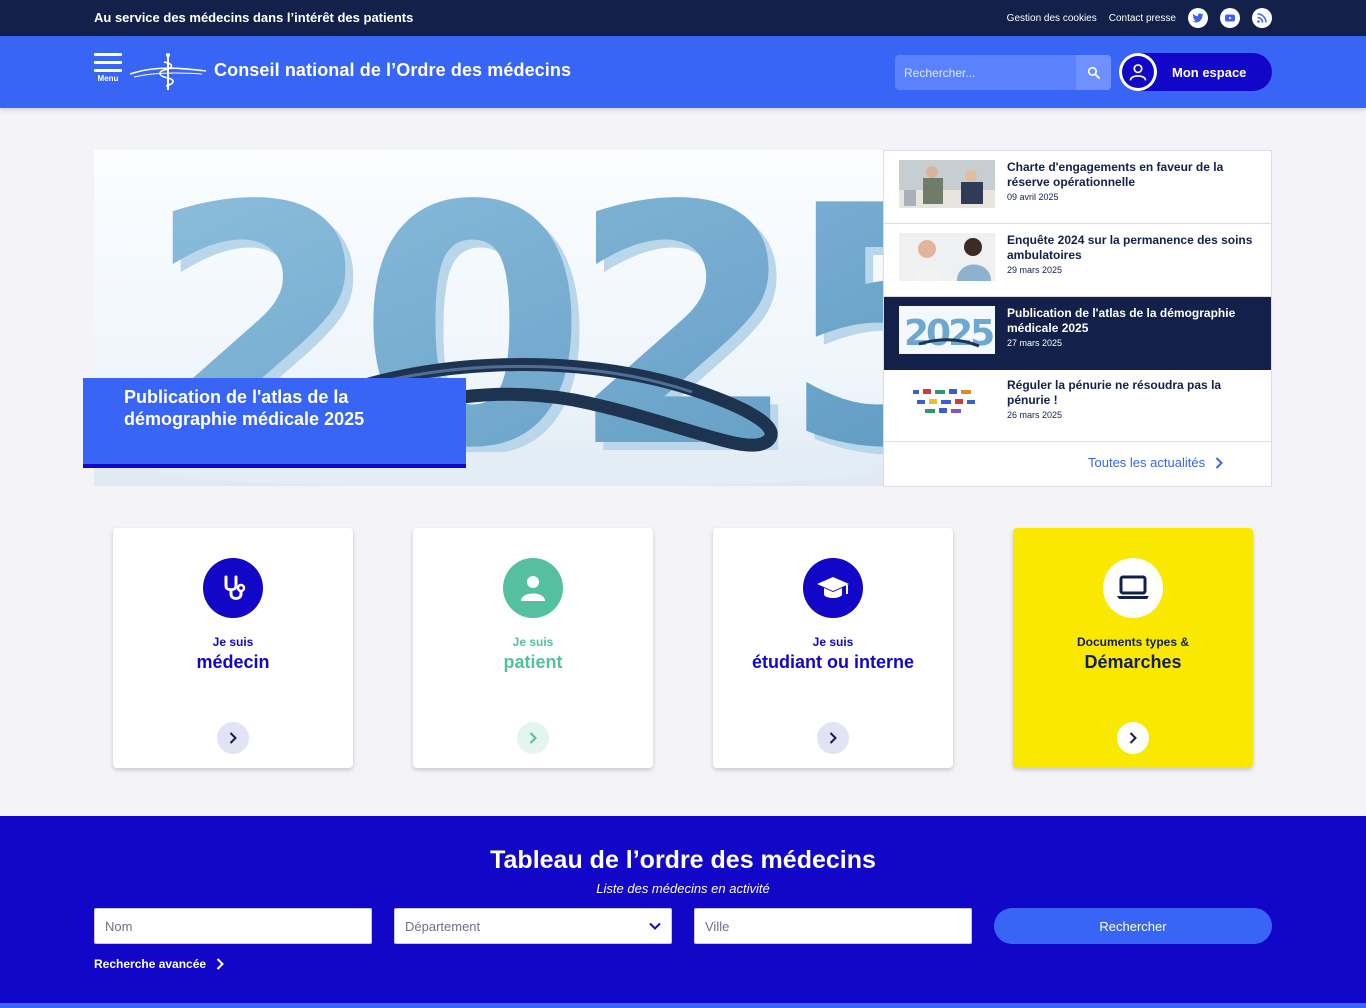 This screenshot has height=1008, width=1366. Describe the element at coordinates (1133, 662) in the screenshot. I see `card-big-label: Démarches` at that location.